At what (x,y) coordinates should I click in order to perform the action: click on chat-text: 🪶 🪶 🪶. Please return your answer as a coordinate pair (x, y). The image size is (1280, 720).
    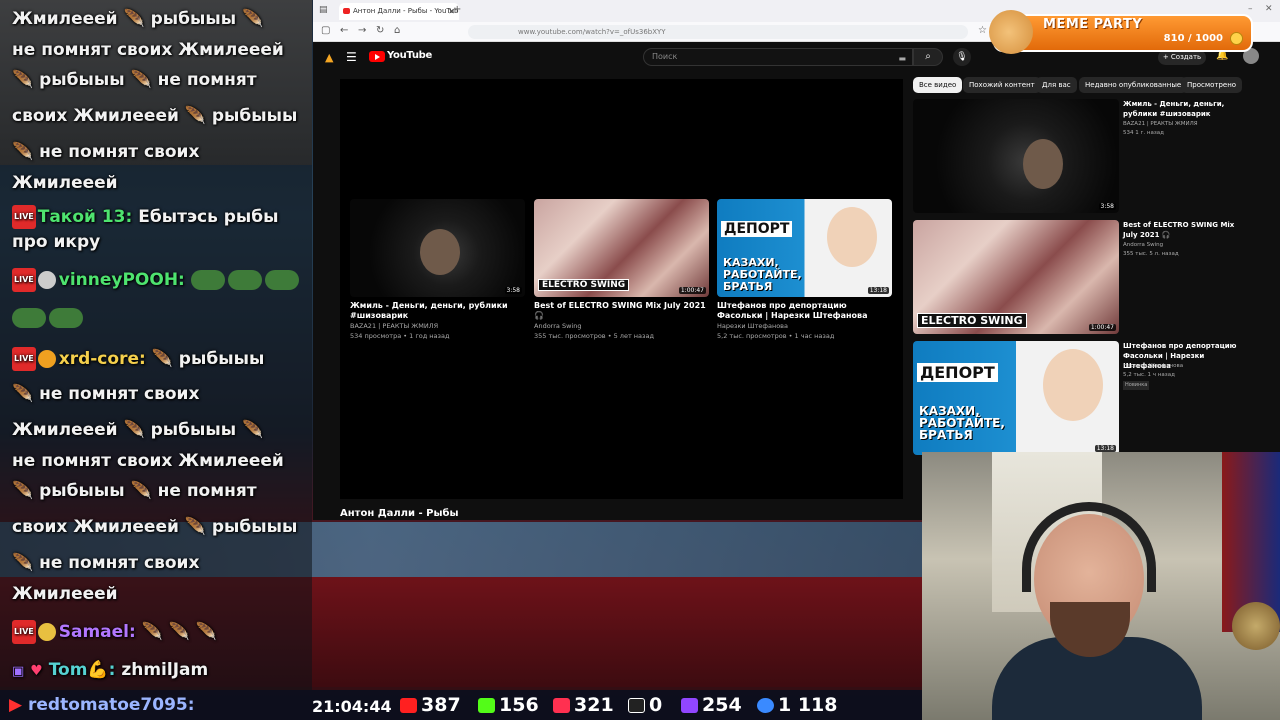
    Looking at the image, I should click on (179, 632).